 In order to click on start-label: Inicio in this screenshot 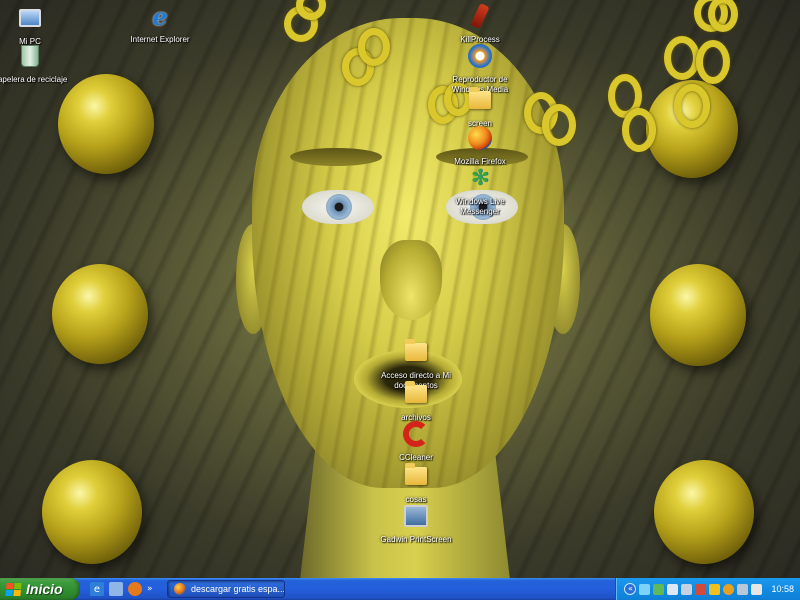, I will do `click(44, 589)`.